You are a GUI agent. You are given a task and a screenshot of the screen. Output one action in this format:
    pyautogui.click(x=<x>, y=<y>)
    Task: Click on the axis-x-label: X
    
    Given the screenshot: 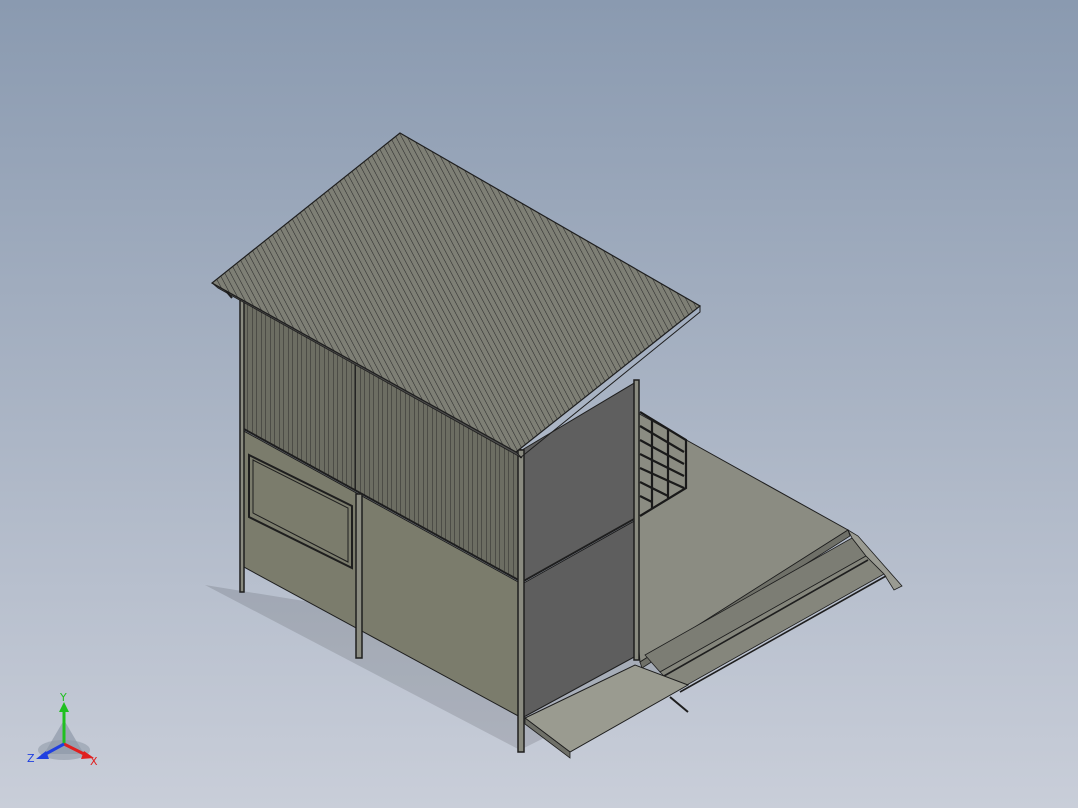 What is the action you would take?
    pyautogui.click(x=94, y=761)
    